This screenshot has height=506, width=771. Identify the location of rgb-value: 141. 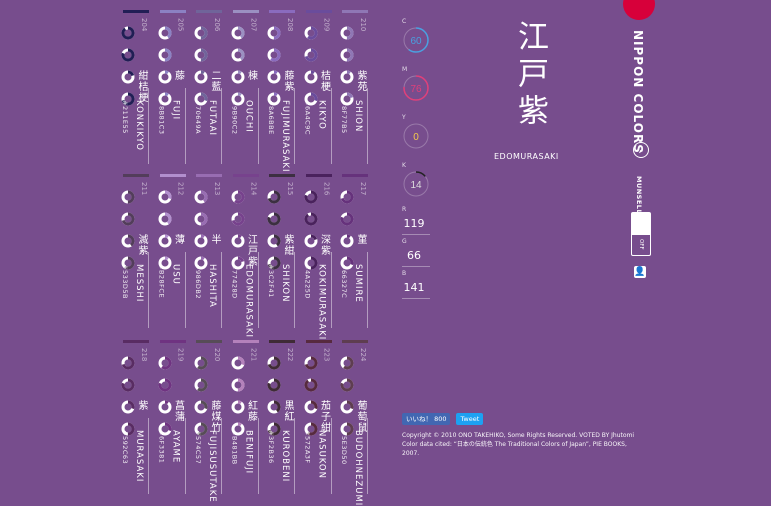
(414, 287).